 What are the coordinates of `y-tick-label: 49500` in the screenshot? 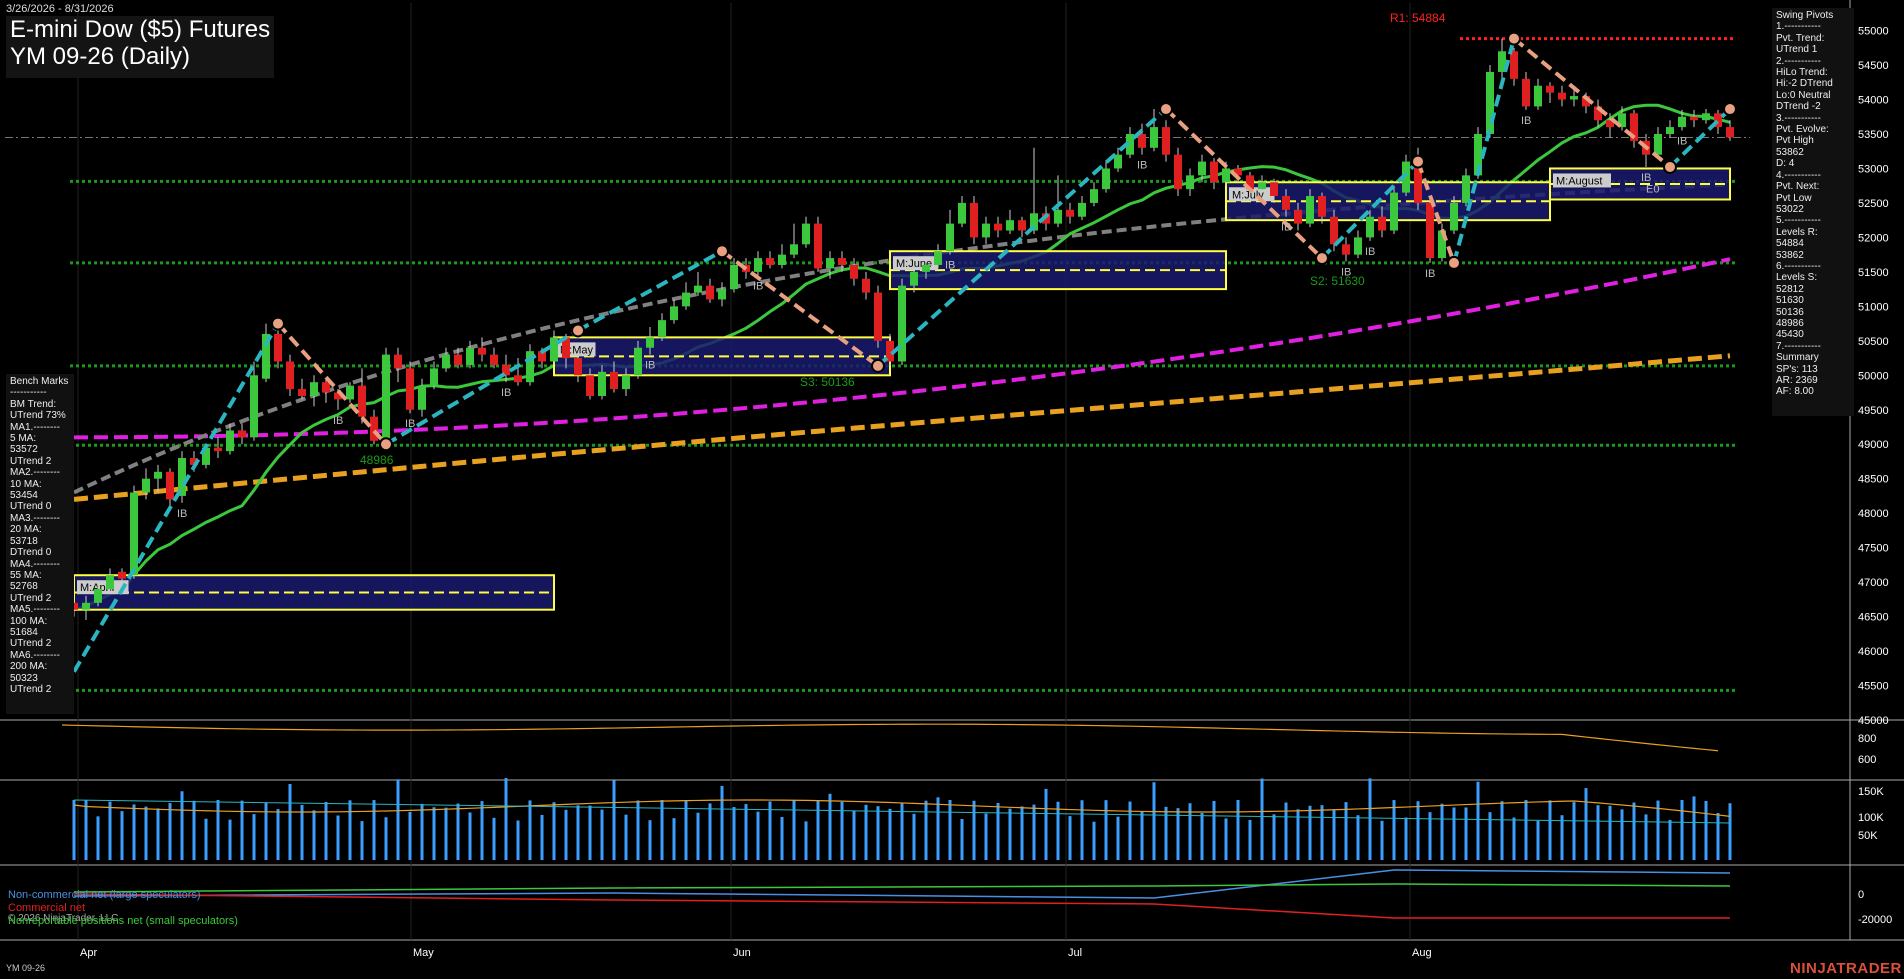 It's located at (1873, 411).